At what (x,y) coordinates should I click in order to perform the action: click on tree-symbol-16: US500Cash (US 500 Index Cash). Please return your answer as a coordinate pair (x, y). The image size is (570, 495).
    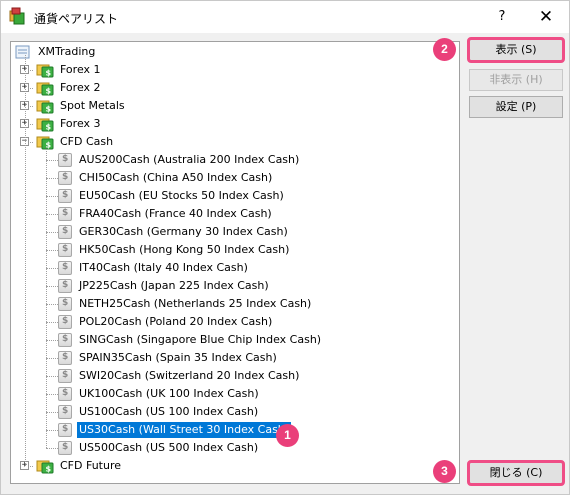
    Looking at the image, I should click on (159, 448).